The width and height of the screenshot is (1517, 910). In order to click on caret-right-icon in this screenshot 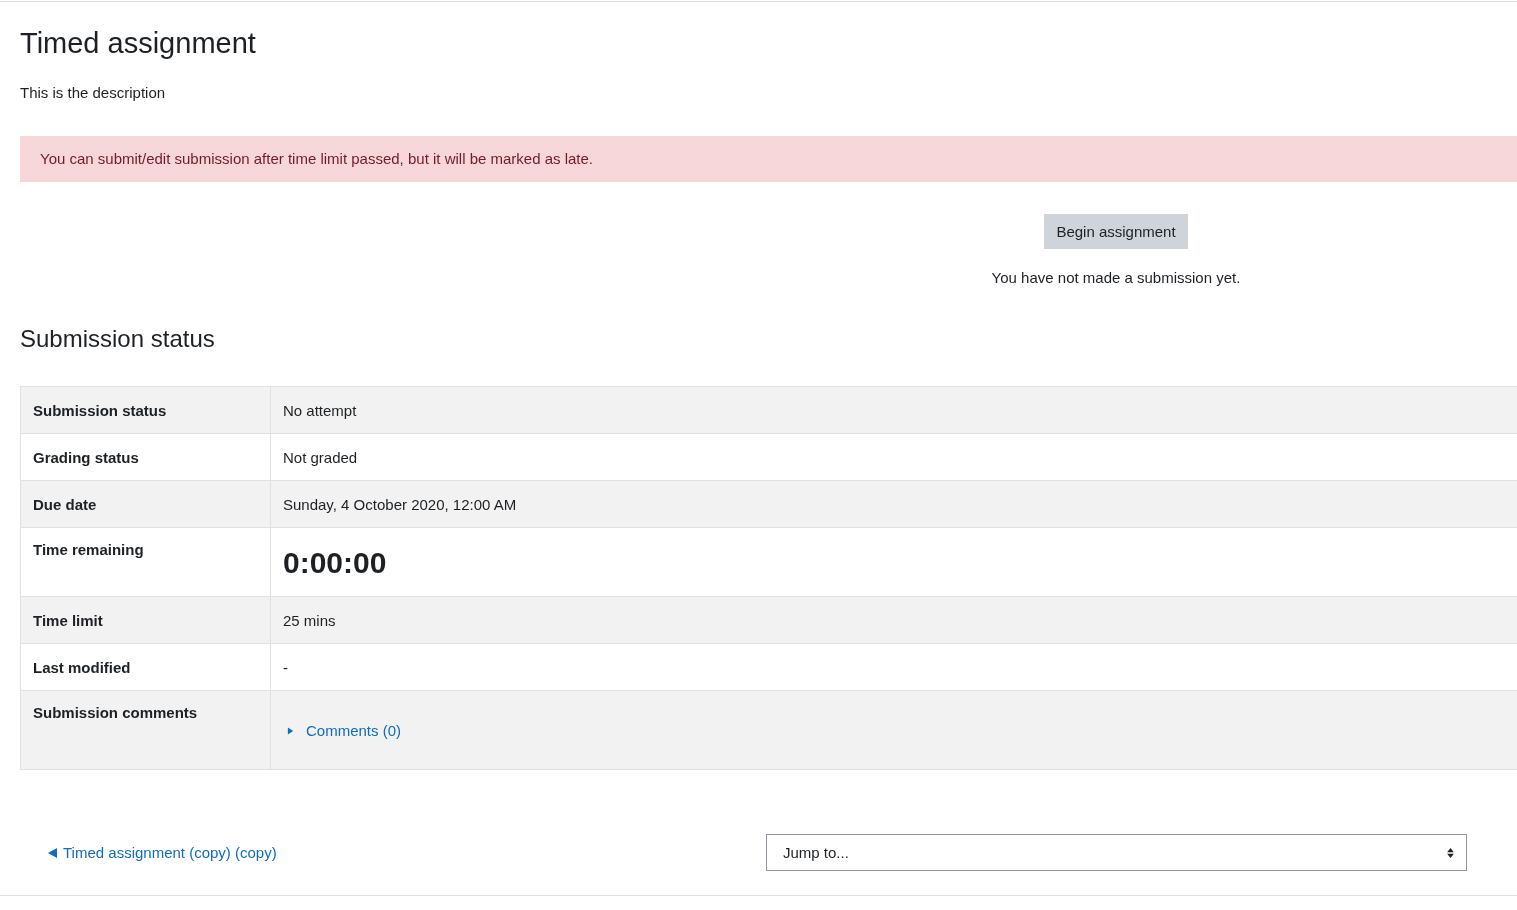, I will do `click(290, 731)`.